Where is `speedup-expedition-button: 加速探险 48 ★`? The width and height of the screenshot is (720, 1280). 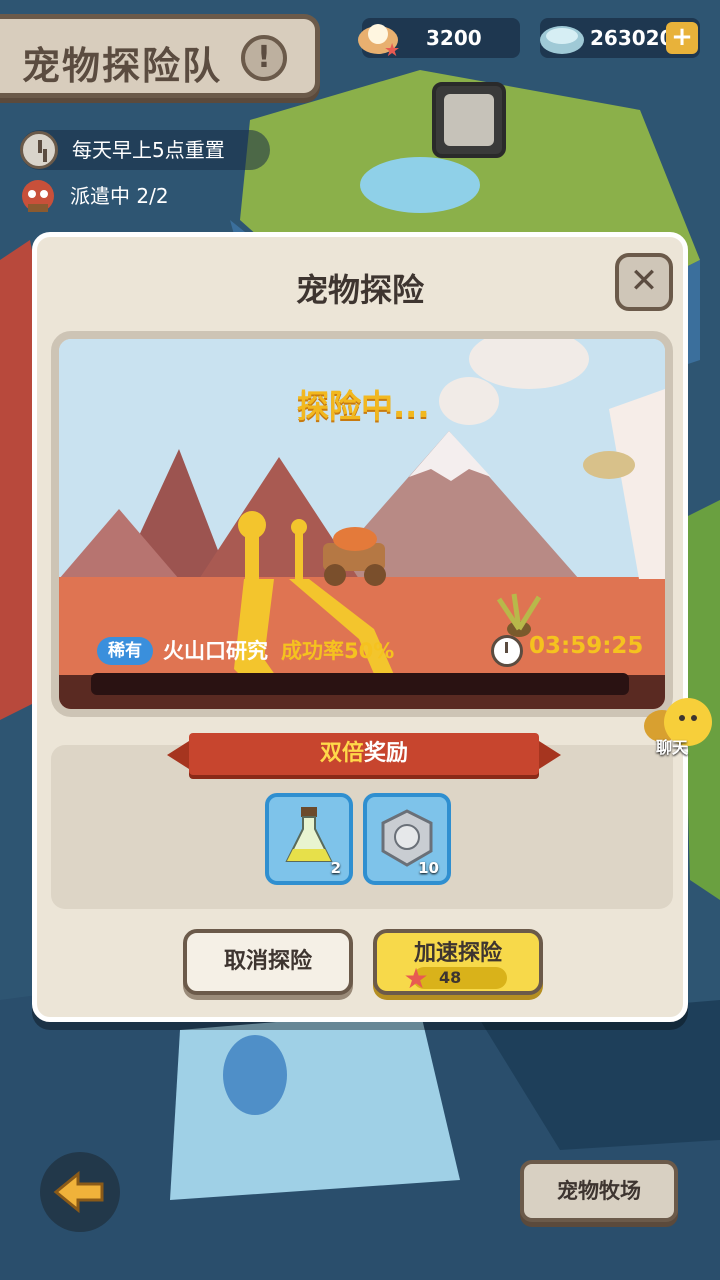
speedup-expedition-button: 加速探险 48 ★ is located at coordinates (458, 962).